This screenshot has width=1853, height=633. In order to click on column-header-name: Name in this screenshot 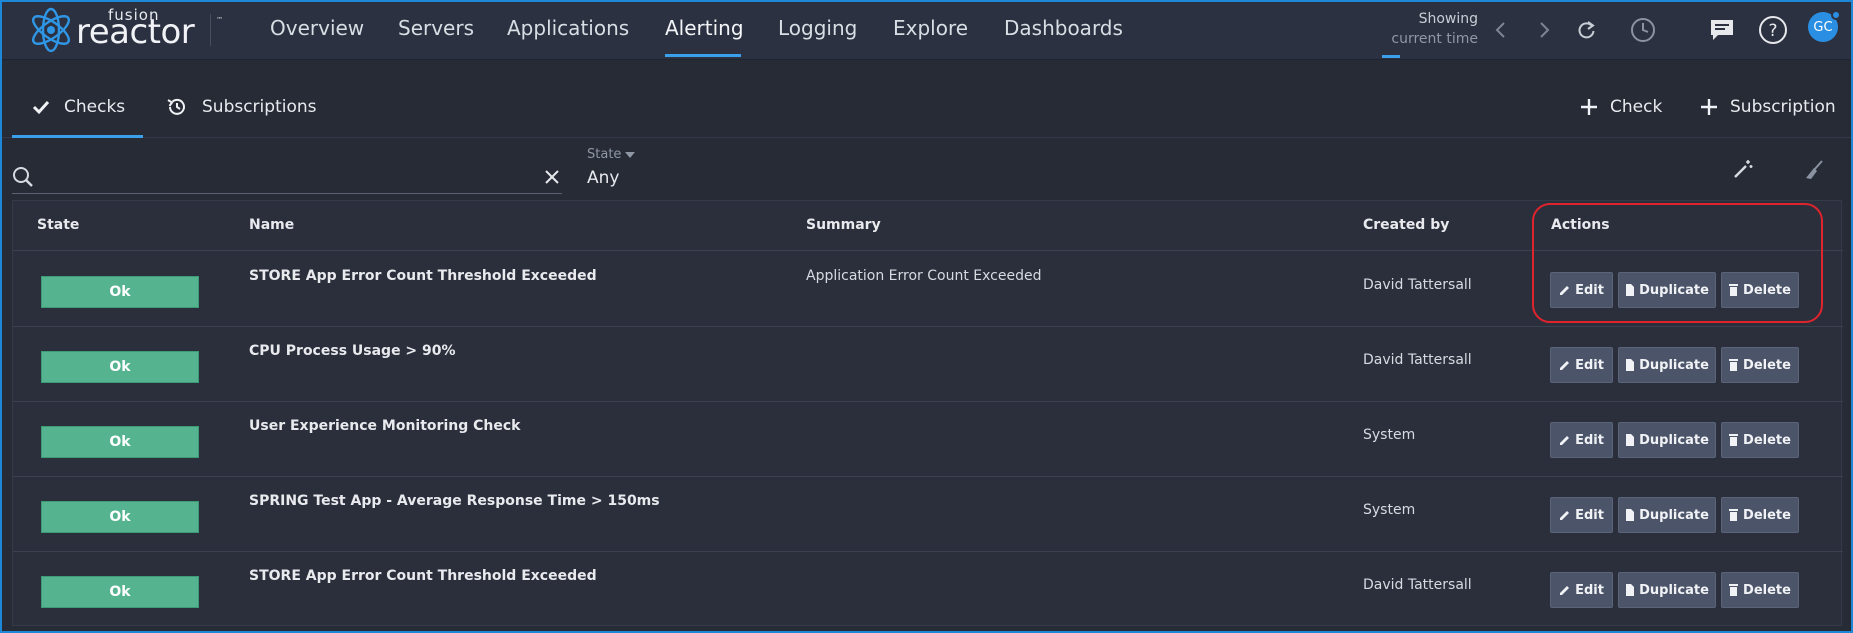, I will do `click(271, 225)`.